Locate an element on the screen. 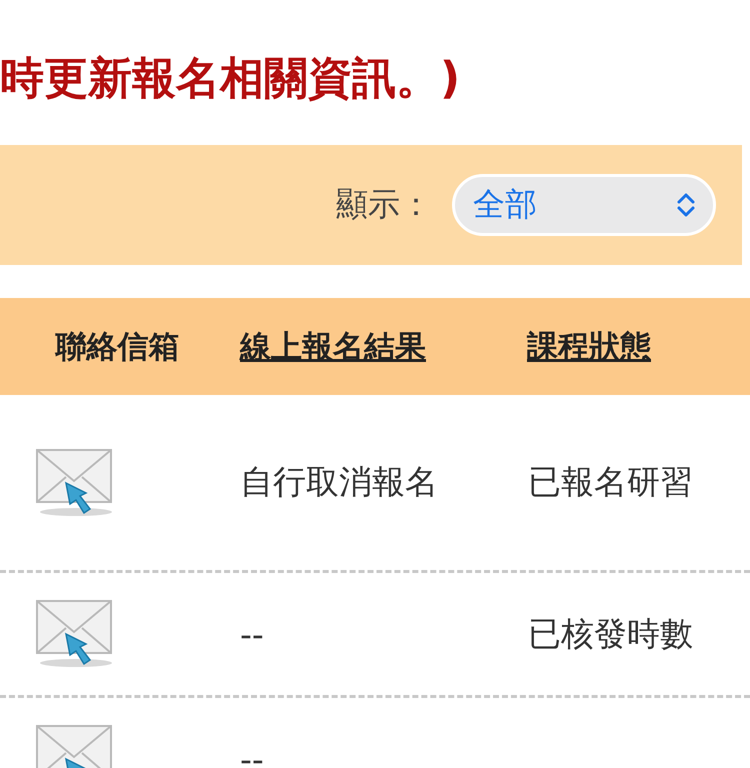 The width and height of the screenshot is (750, 768). column-sort-link: 線上報名結果 is located at coordinates (330, 347).